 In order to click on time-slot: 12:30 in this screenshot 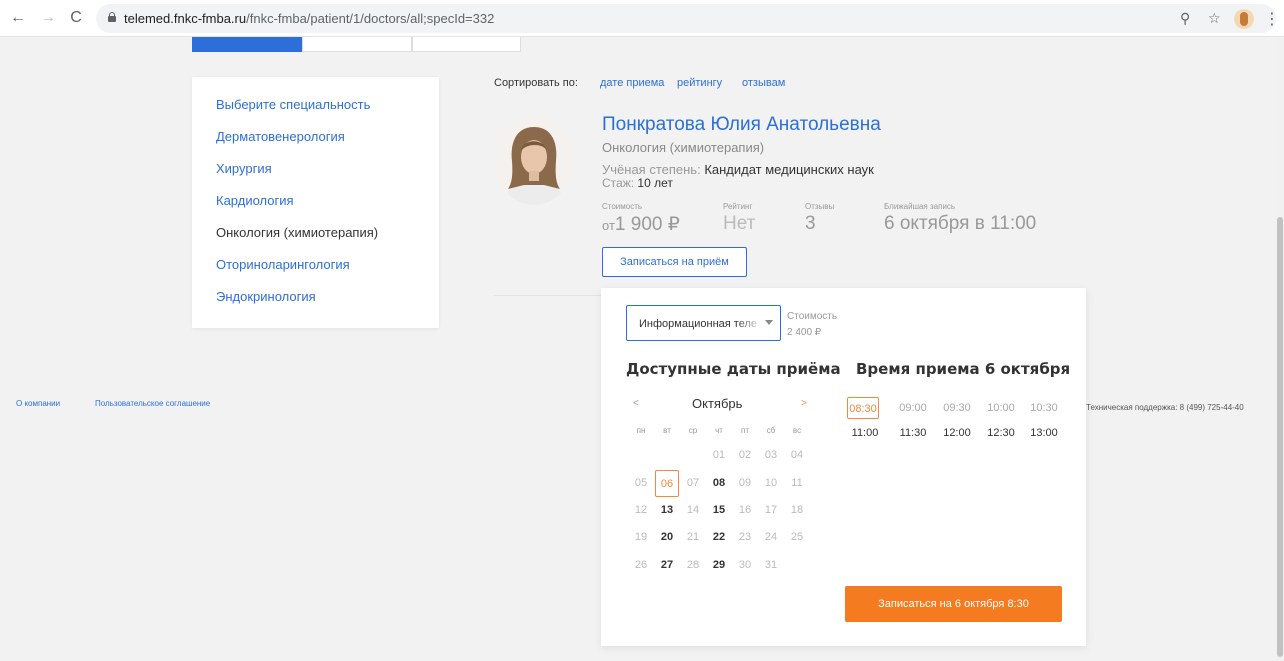, I will do `click(1001, 433)`.